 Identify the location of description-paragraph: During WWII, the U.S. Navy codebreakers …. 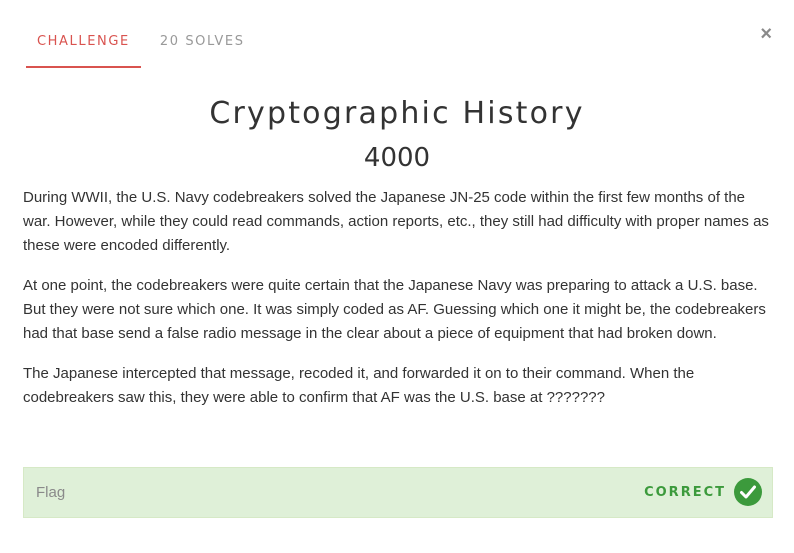
(396, 221).